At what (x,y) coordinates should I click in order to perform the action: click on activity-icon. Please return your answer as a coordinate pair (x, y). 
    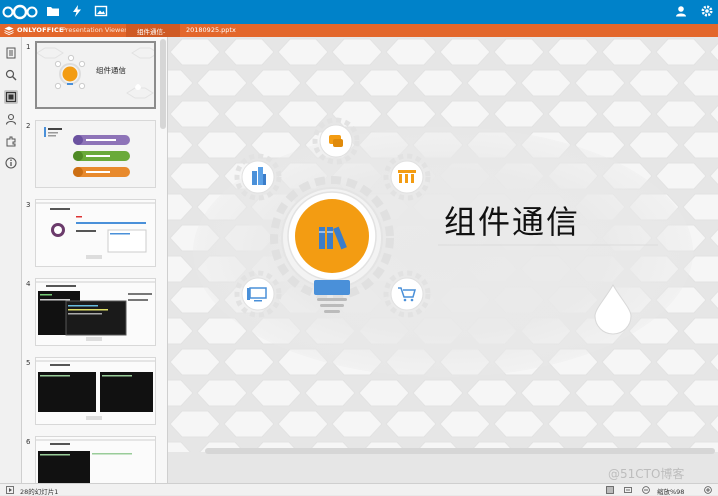
    Looking at the image, I should click on (77, 11).